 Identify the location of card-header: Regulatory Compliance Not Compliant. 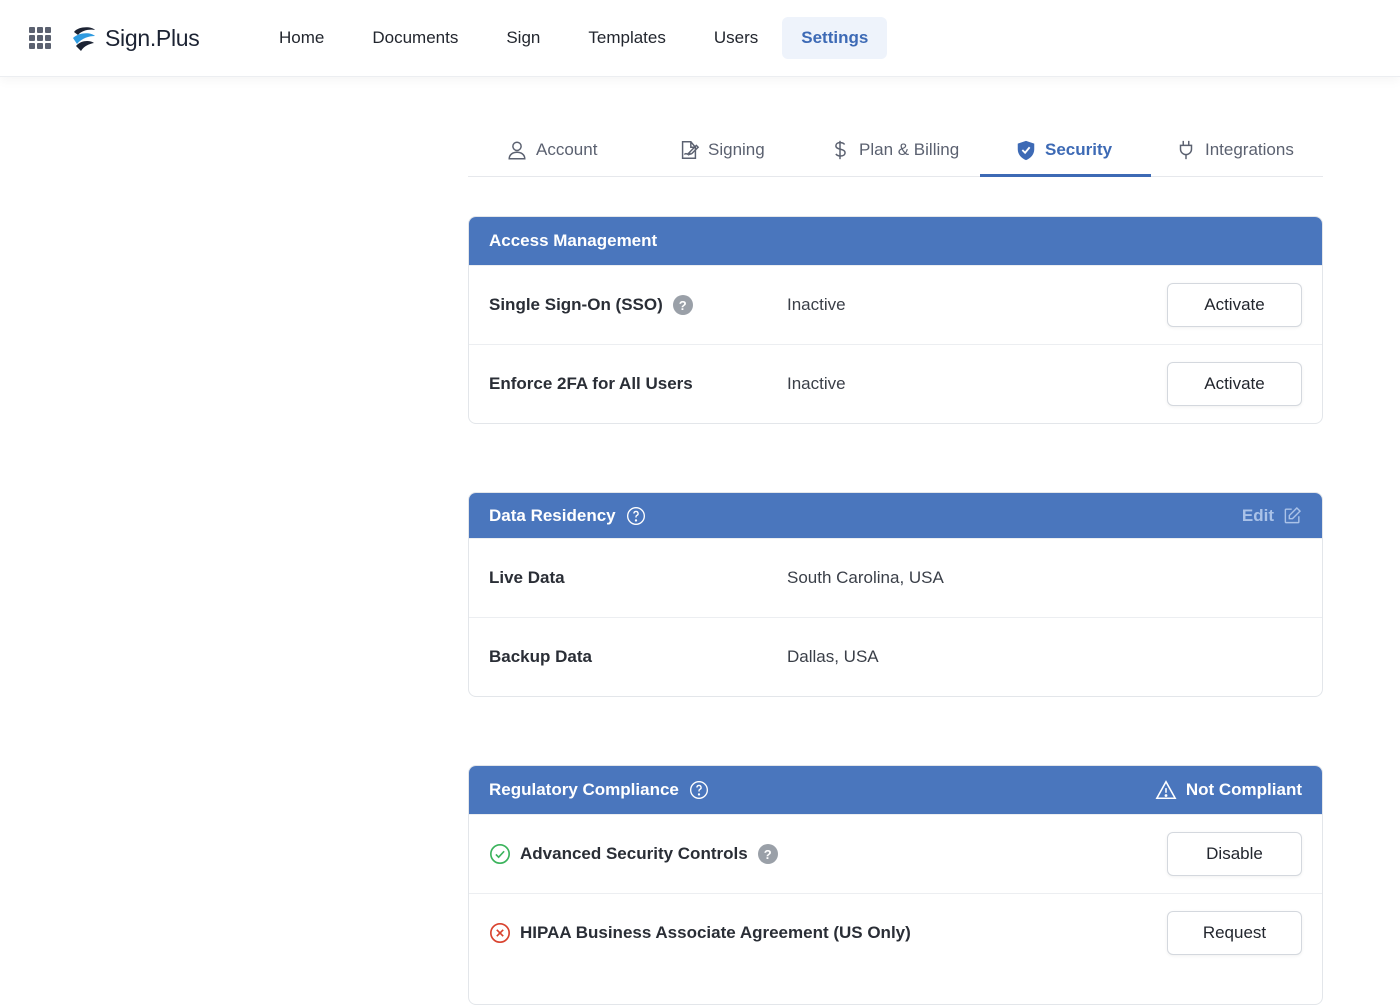
(895, 790).